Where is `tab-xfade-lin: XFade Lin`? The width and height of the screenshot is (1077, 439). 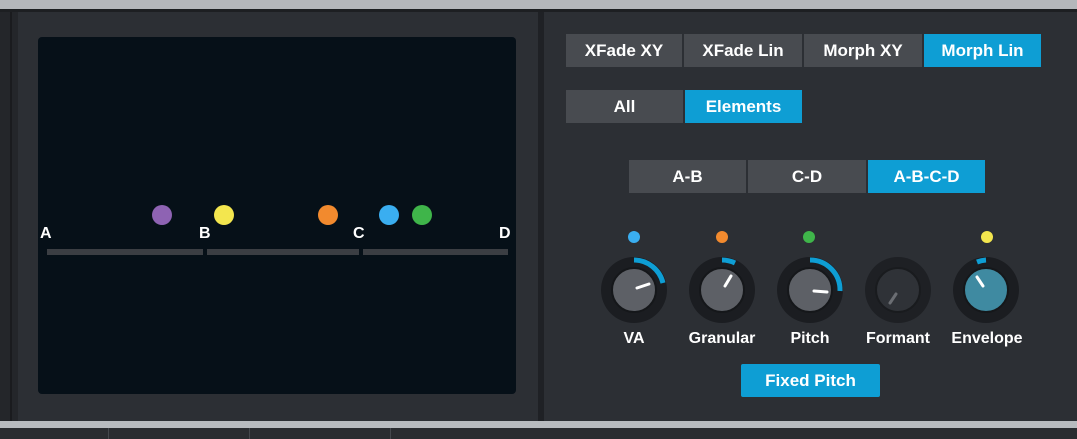
tab-xfade-lin: XFade Lin is located at coordinates (743, 50).